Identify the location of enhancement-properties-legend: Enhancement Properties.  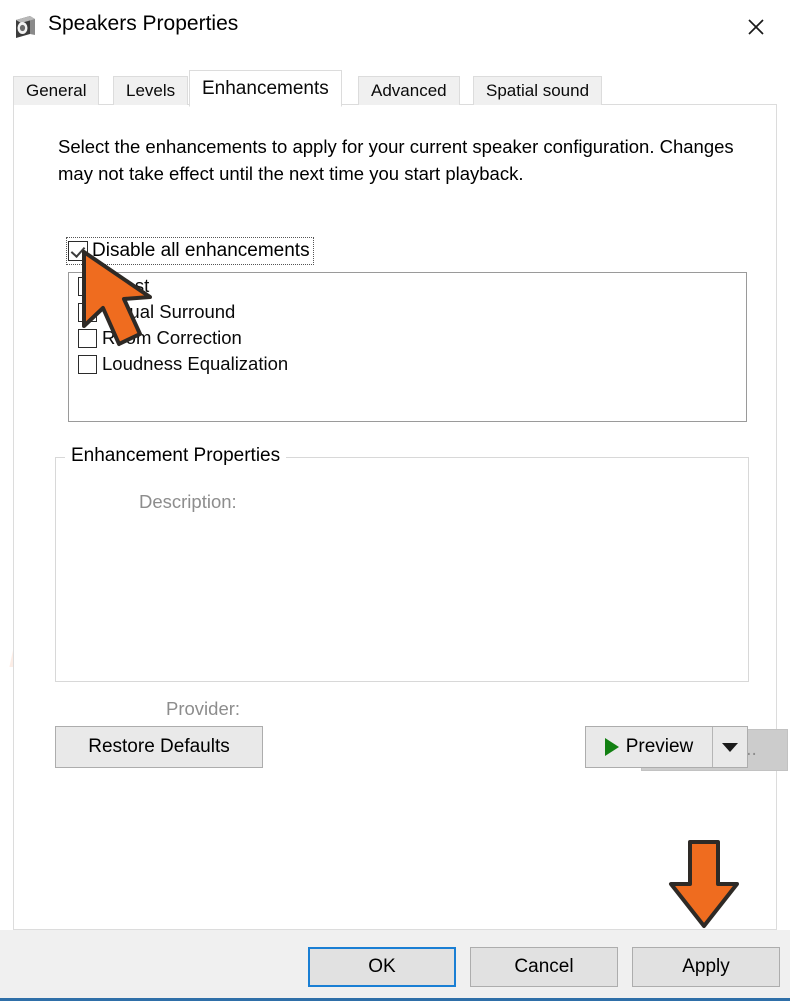
(176, 456).